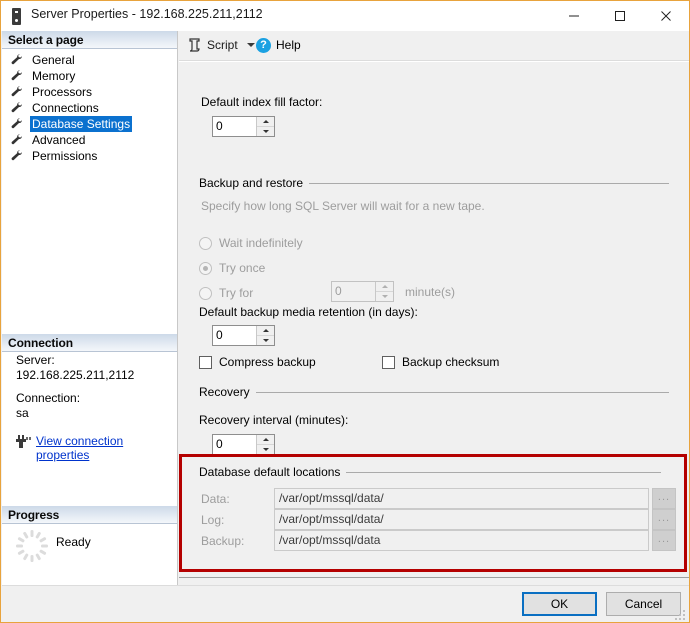 The image size is (690, 623). I want to click on checkbox-backup-checksum: Backup checksum, so click(440, 362).